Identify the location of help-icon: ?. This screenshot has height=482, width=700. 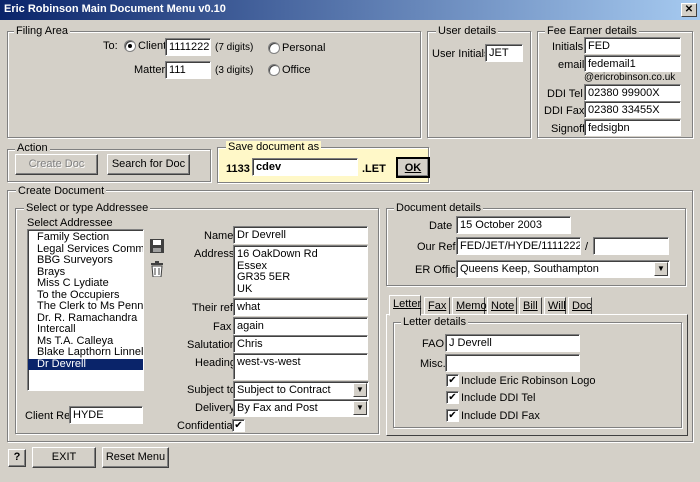
(17, 457).